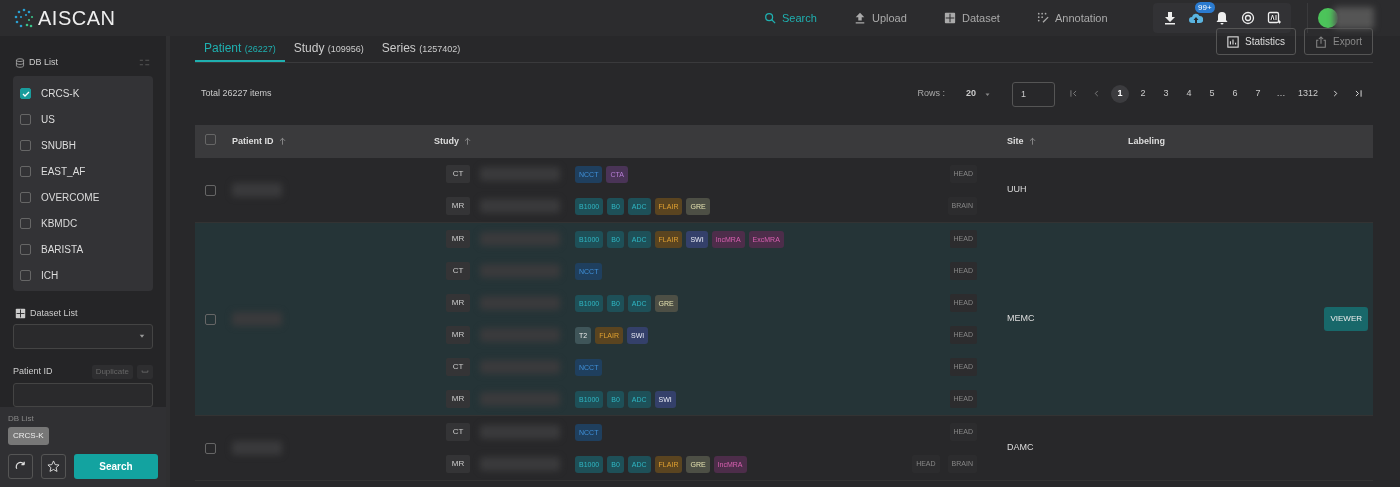 This screenshot has height=487, width=1400. What do you see at coordinates (83, 119) in the screenshot?
I see `db-list-item: US` at bounding box center [83, 119].